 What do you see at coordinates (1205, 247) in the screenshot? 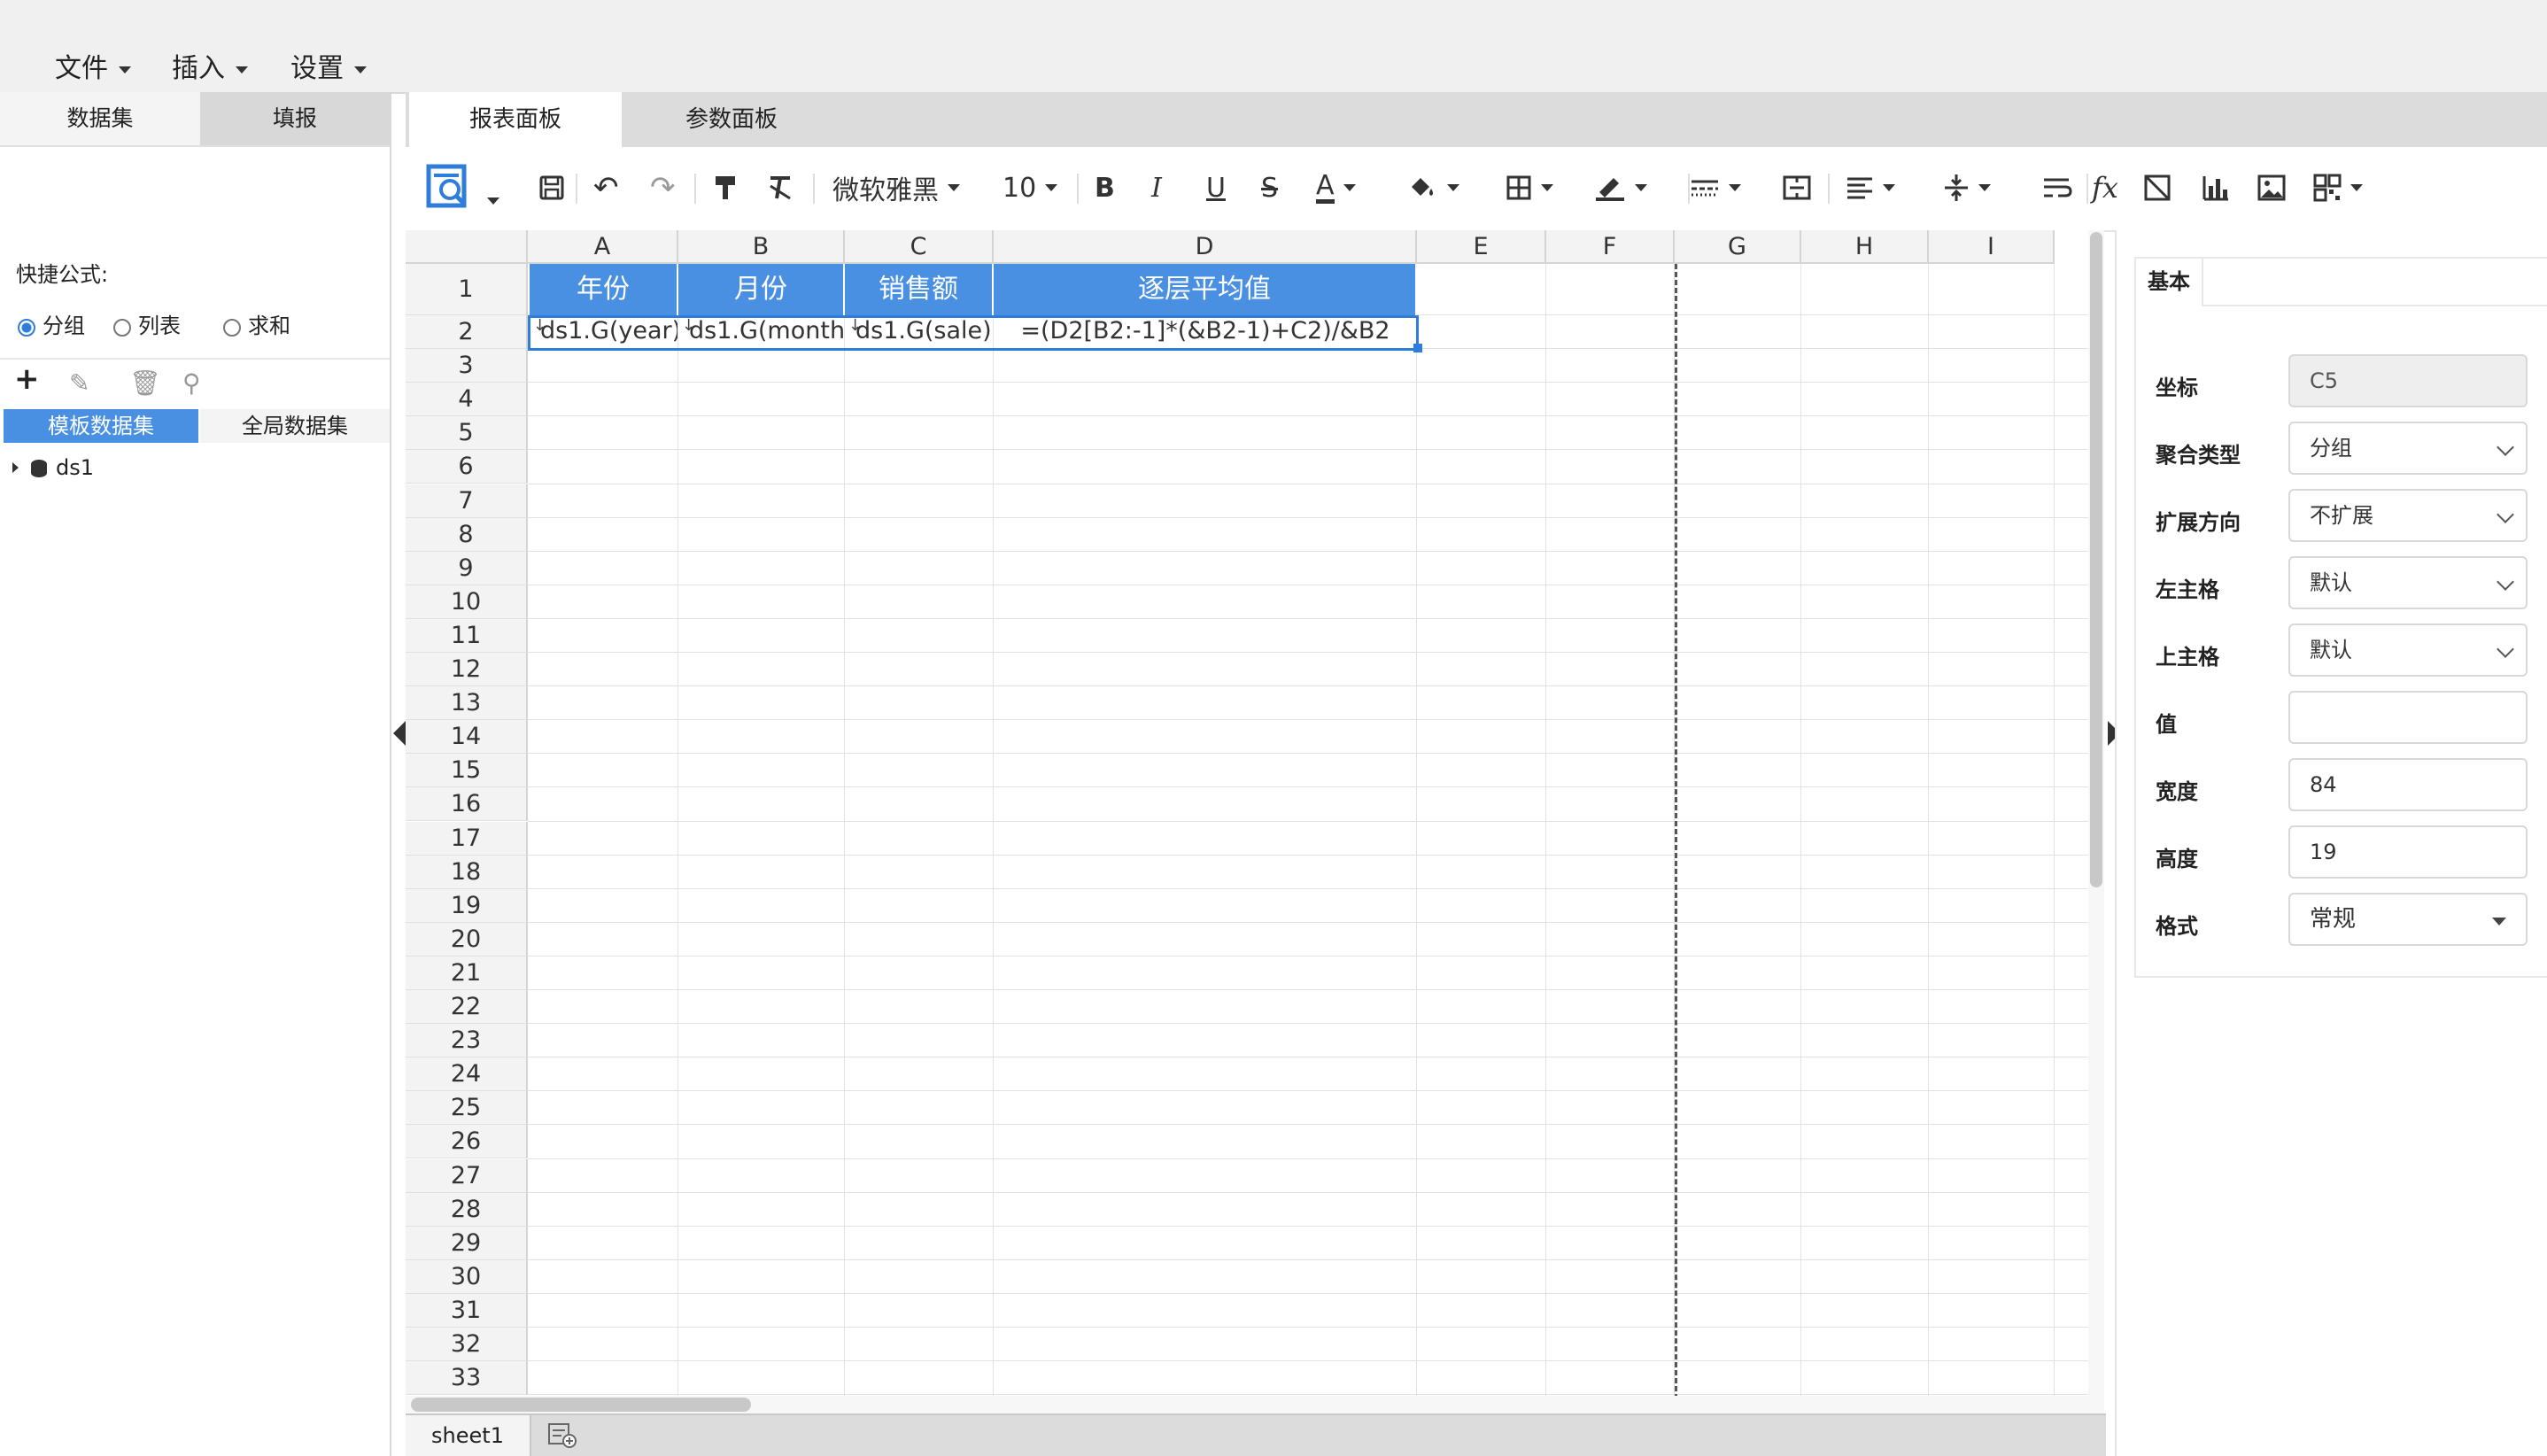
I see `column-header-d: D` at bounding box center [1205, 247].